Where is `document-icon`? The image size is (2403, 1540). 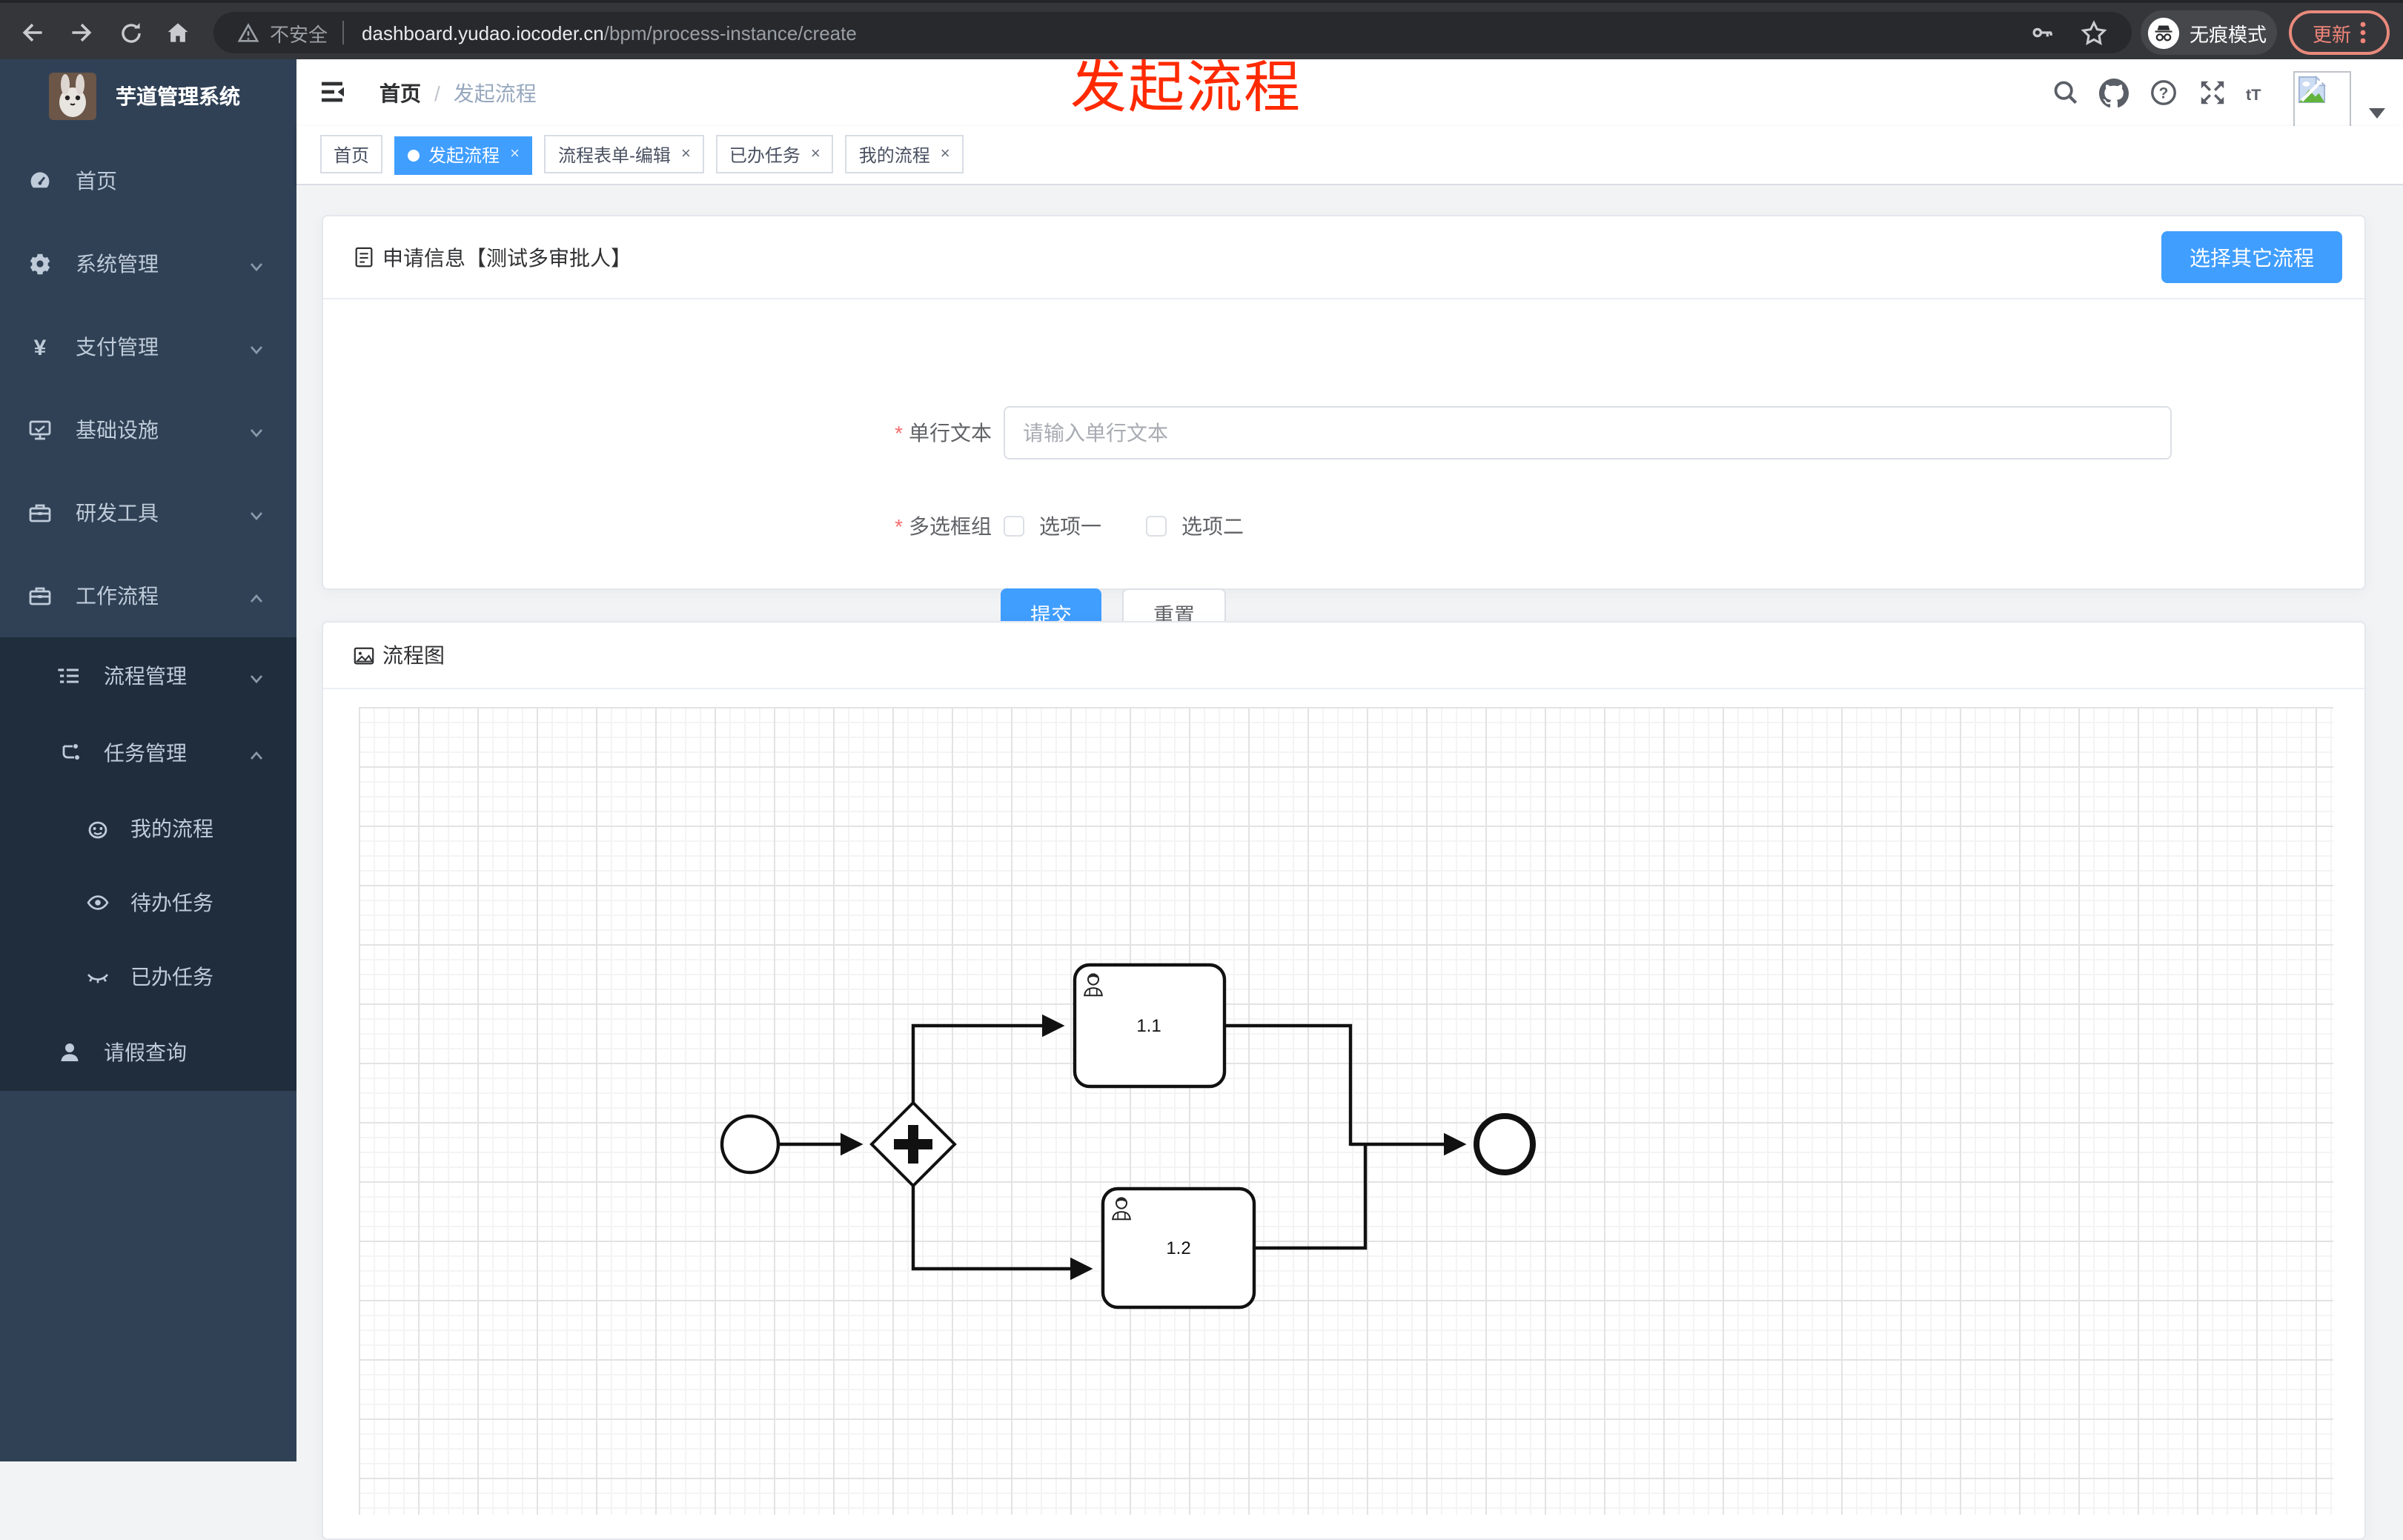
document-icon is located at coordinates (364, 257).